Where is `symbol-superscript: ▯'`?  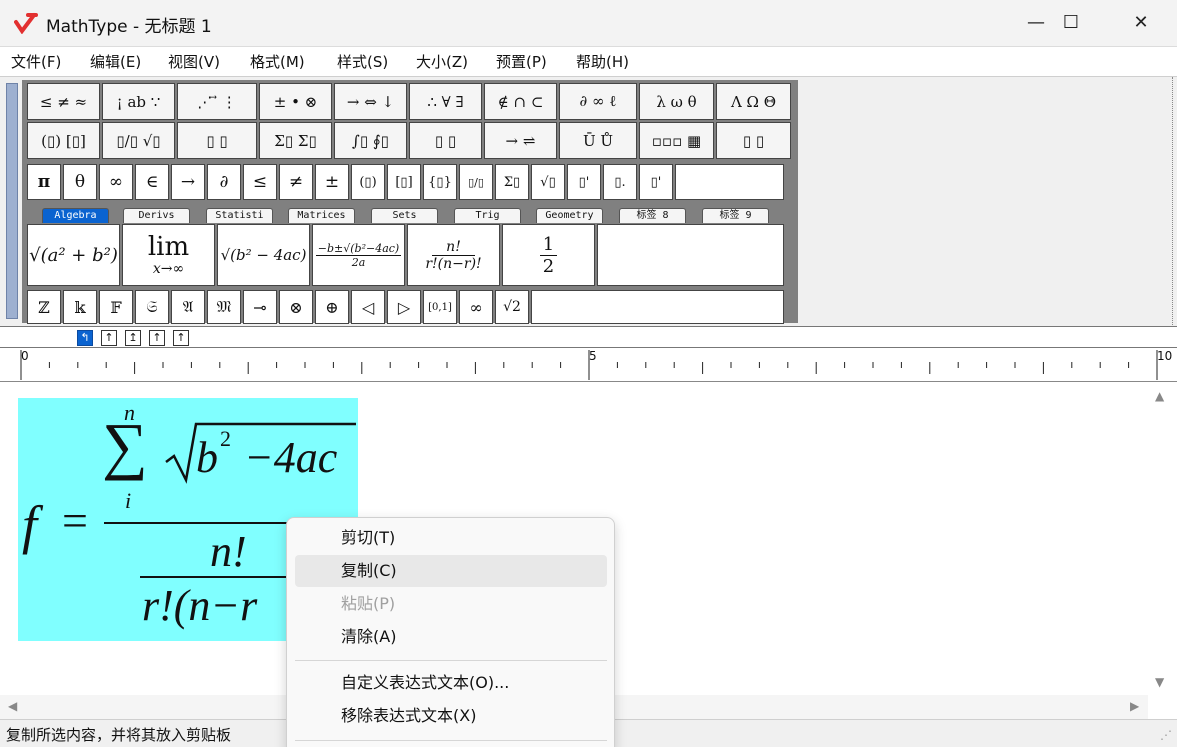
symbol-superscript: ▯' is located at coordinates (584, 182).